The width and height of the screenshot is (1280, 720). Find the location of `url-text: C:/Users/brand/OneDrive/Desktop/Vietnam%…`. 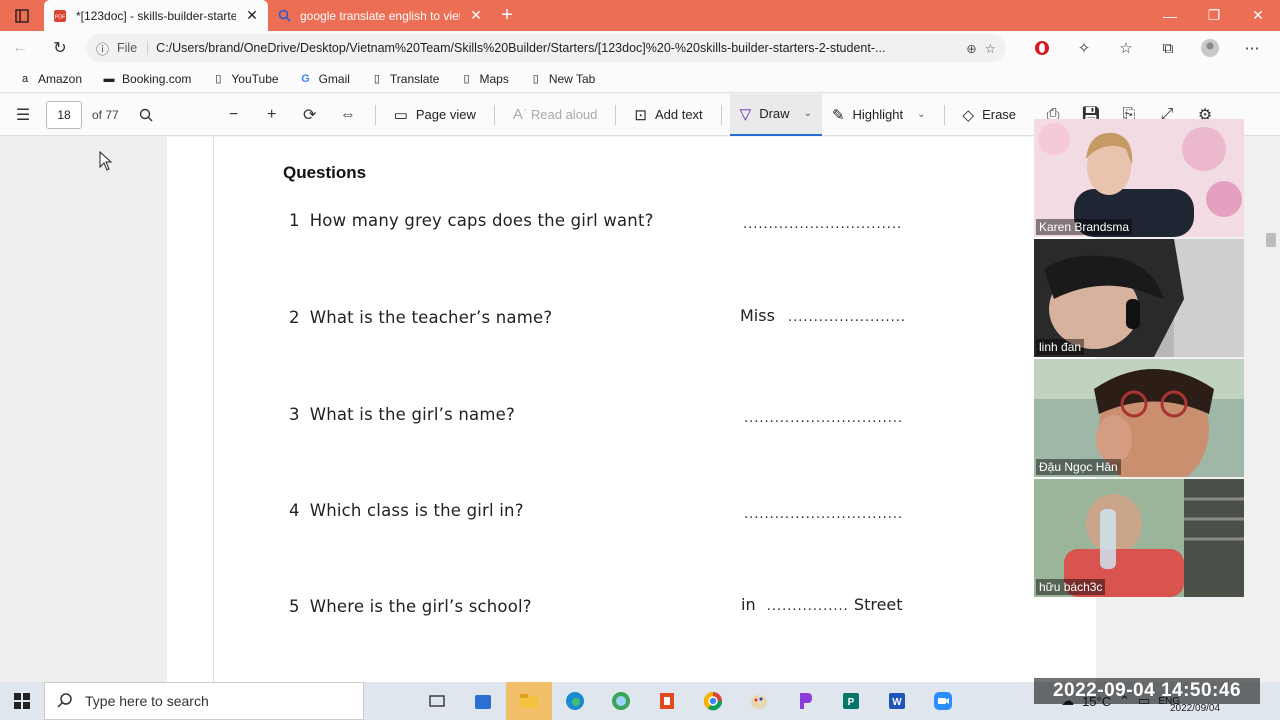

url-text: C:/Users/brand/OneDrive/Desktop/Vietnam%… is located at coordinates (557, 48).